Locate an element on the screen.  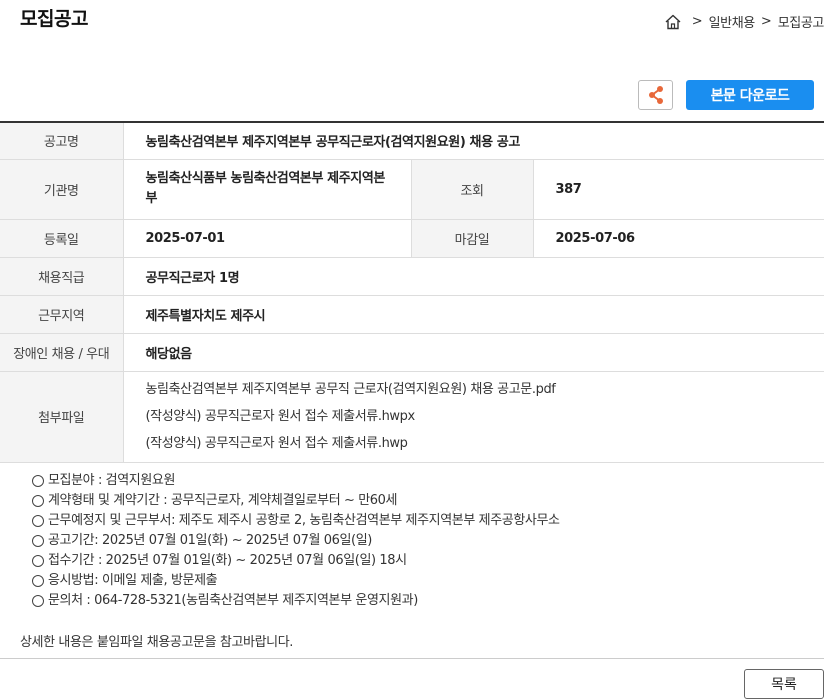
detail-text: 계약형태 및 계약기간 : 공무직근로자, 계약체결일로부터 ~ 만60세 is located at coordinates (223, 500).